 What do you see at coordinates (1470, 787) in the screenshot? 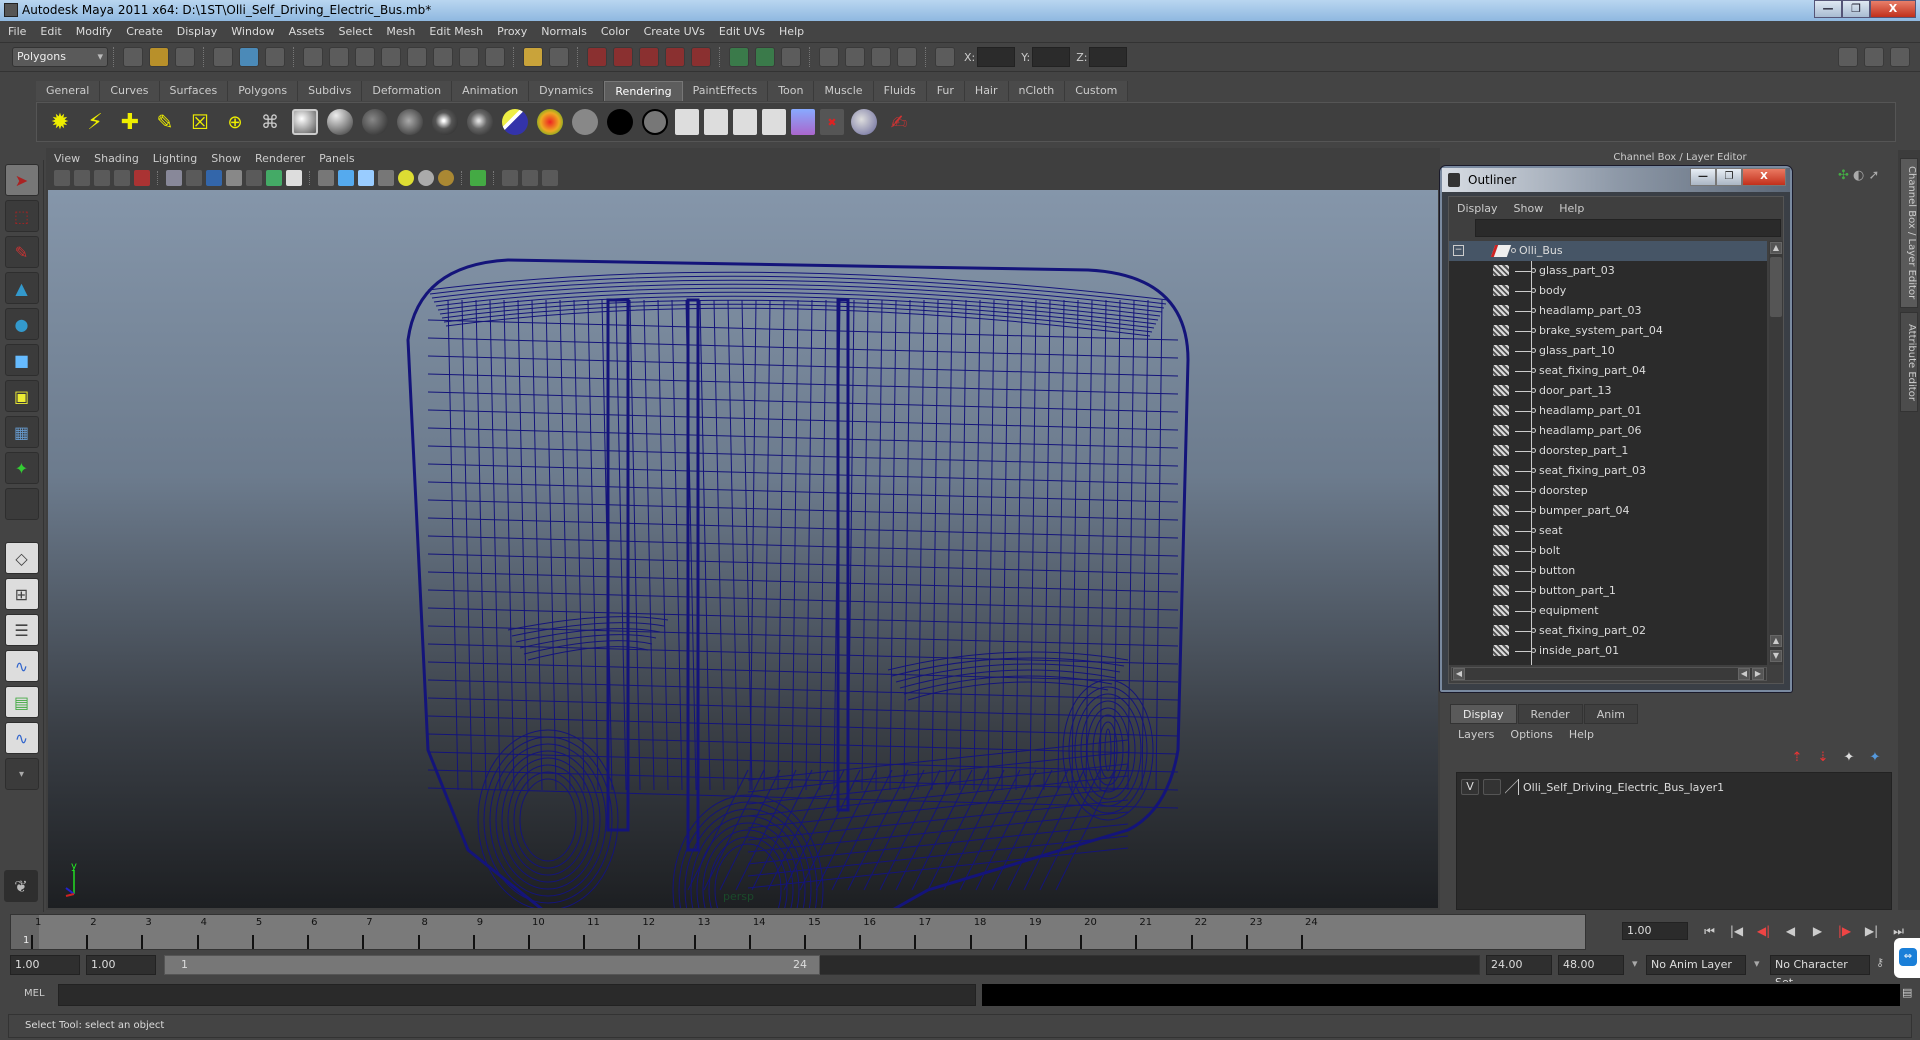
I see `layer-visibility-toggle: V` at bounding box center [1470, 787].